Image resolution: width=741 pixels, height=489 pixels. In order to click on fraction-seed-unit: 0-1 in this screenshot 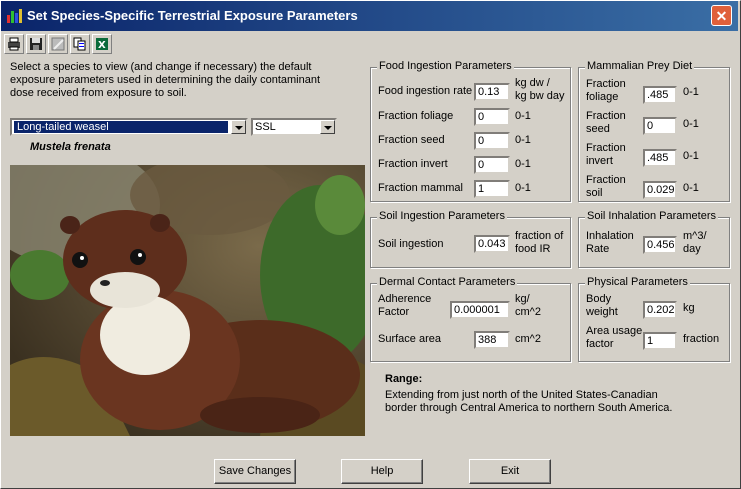, I will do `click(523, 140)`.